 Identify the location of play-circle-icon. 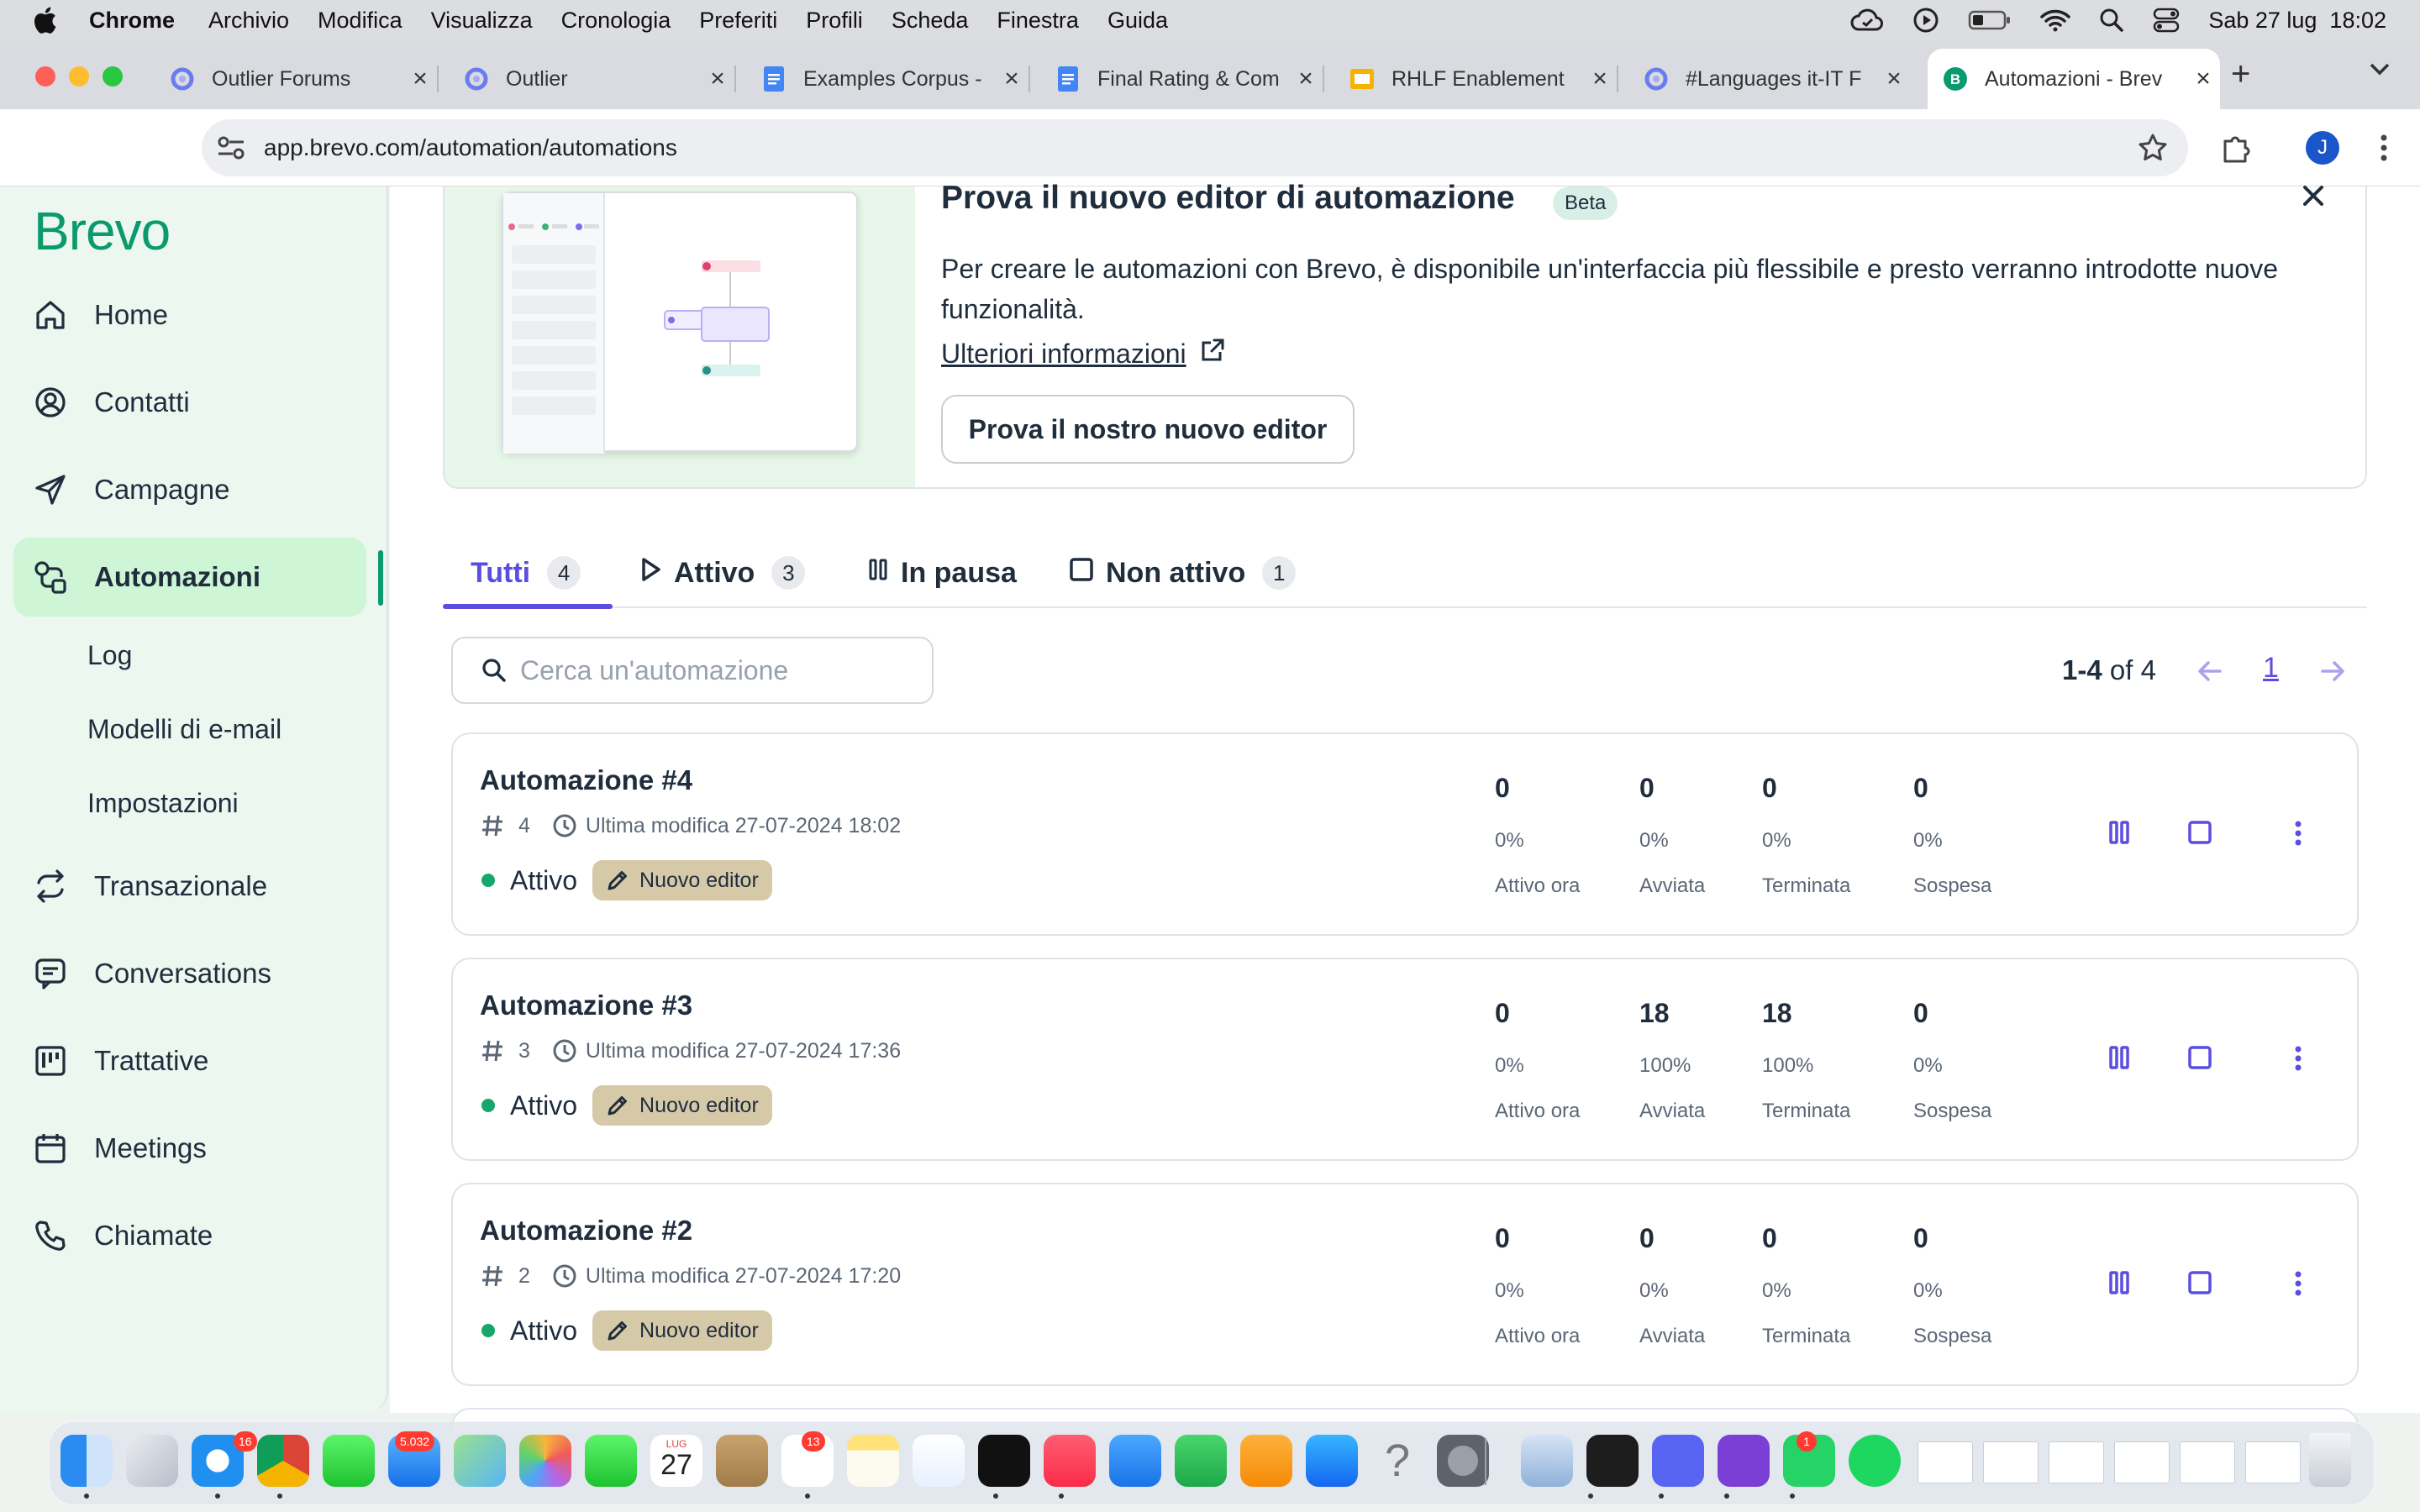
(1925, 20).